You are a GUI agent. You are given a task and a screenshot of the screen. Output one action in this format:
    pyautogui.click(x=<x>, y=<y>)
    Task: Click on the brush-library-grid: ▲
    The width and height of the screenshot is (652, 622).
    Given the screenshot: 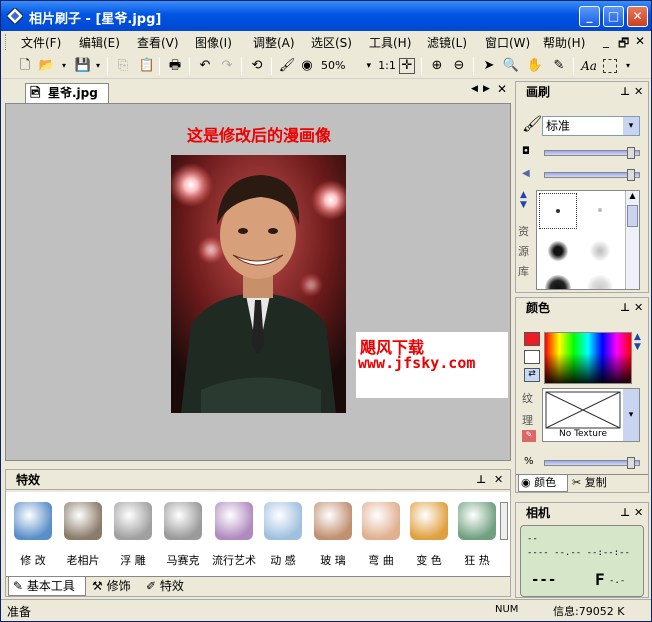 What is the action you would take?
    pyautogui.click(x=588, y=240)
    